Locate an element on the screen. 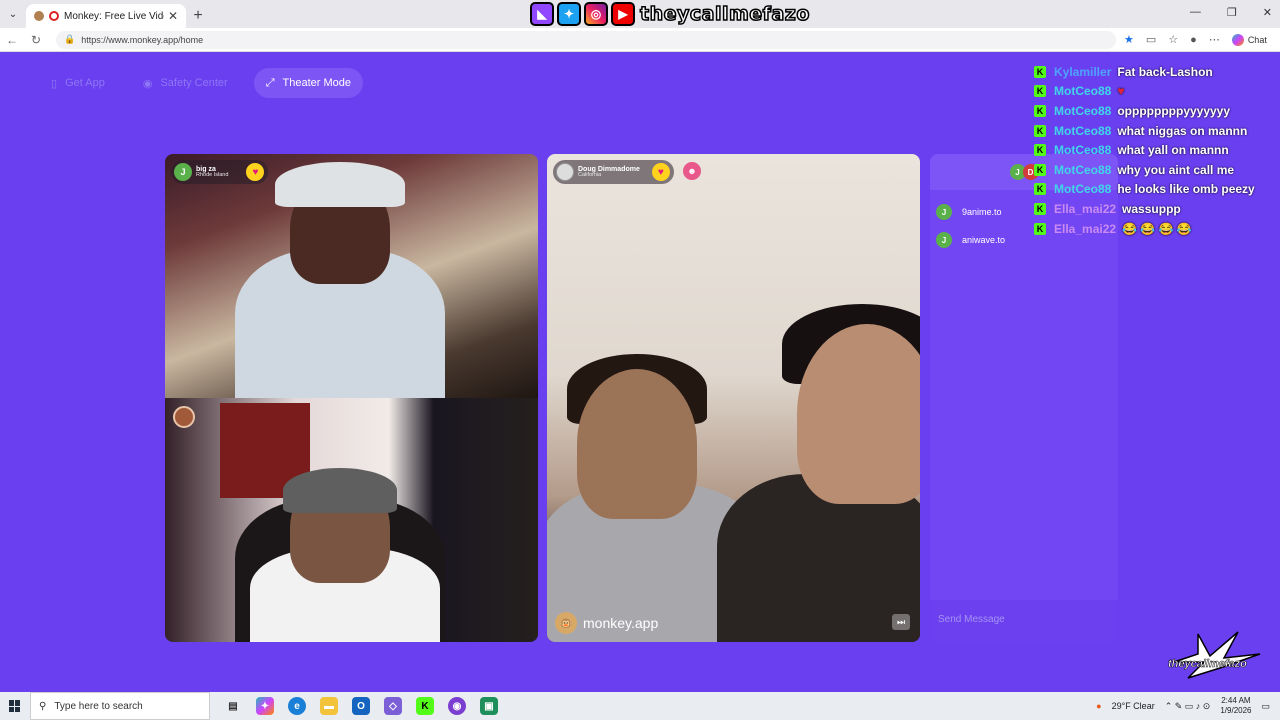 This screenshot has height=720, width=1280. chat-message: K Ella_mai22 😂 😂 😂 😂 is located at coordinates (1156, 229).